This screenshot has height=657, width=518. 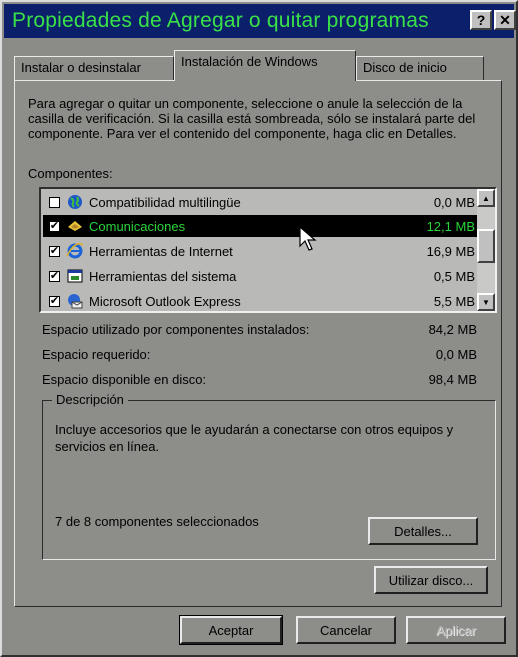 What do you see at coordinates (90, 399) in the screenshot?
I see `description-title: Descripción` at bounding box center [90, 399].